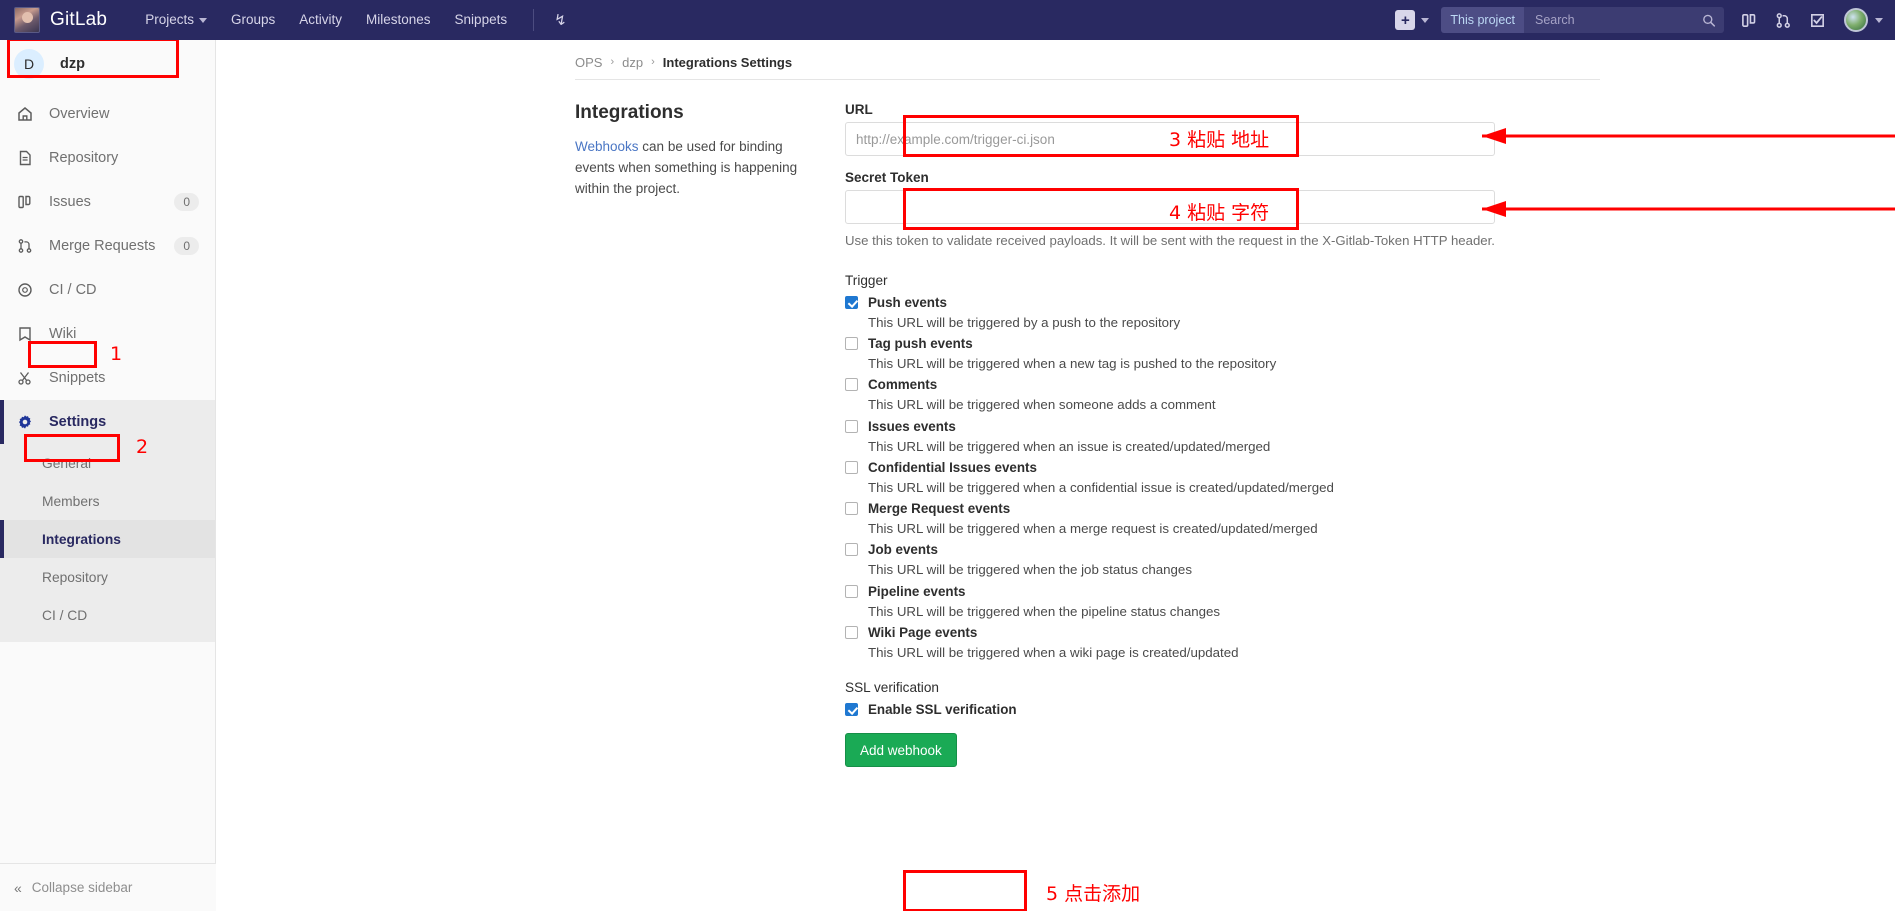  I want to click on issues-icon, so click(25, 202).